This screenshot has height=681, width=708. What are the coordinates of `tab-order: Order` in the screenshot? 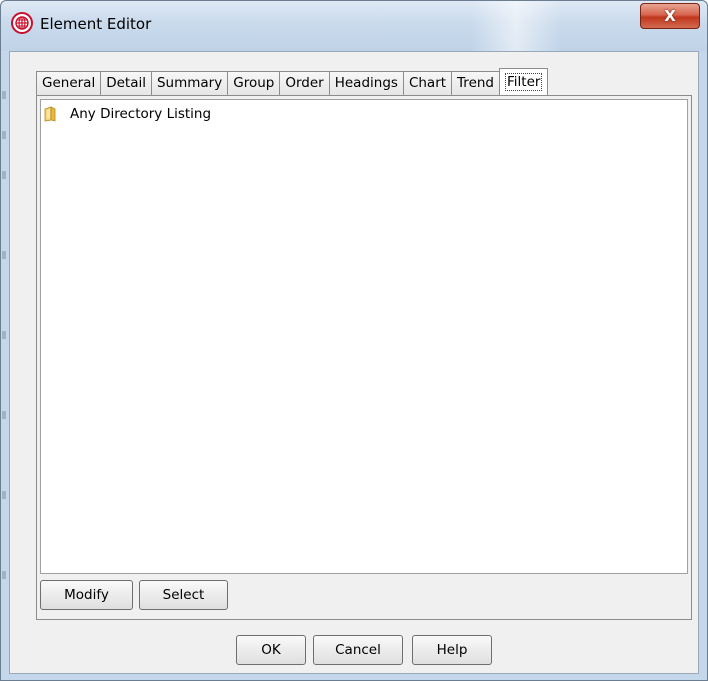 It's located at (304, 83).